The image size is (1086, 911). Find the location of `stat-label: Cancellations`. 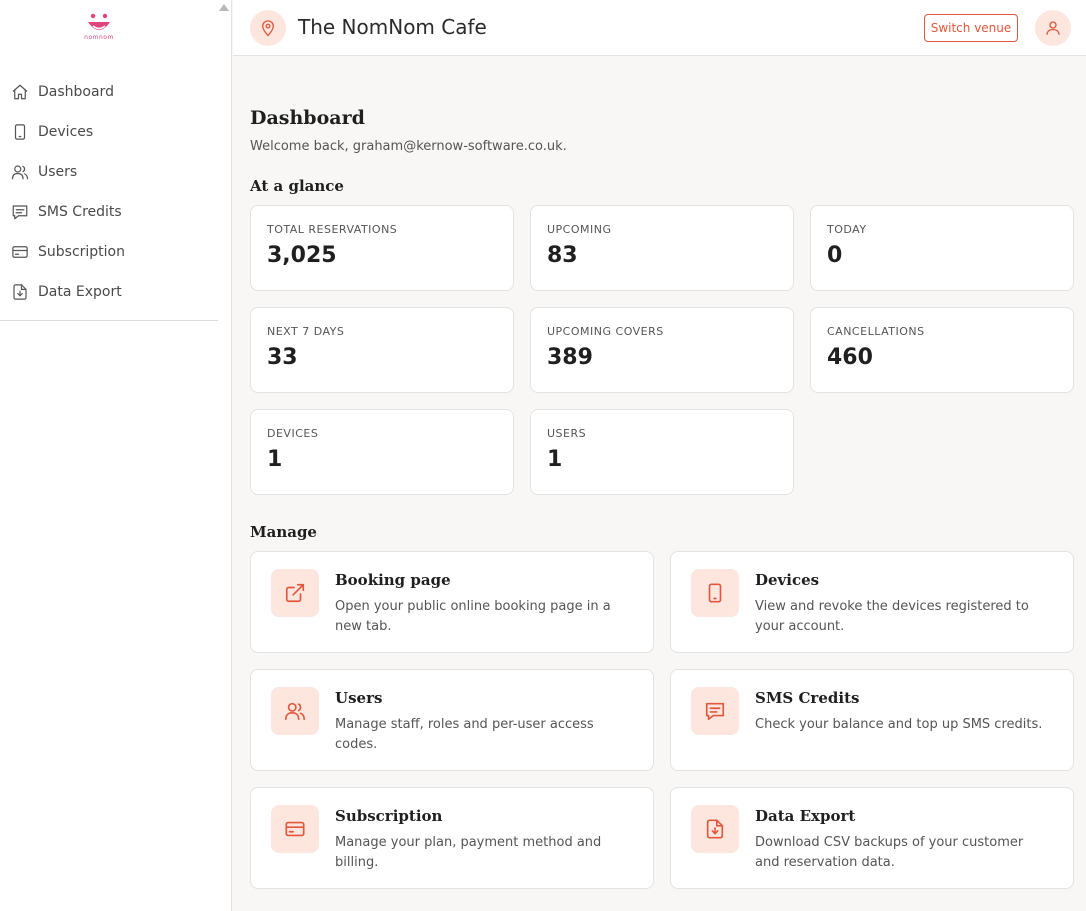

stat-label: Cancellations is located at coordinates (876, 331).